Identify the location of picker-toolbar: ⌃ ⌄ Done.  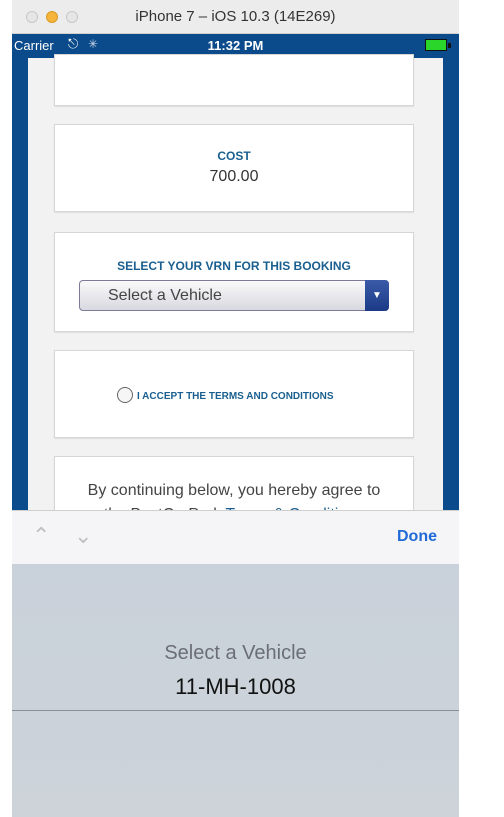
(235, 537).